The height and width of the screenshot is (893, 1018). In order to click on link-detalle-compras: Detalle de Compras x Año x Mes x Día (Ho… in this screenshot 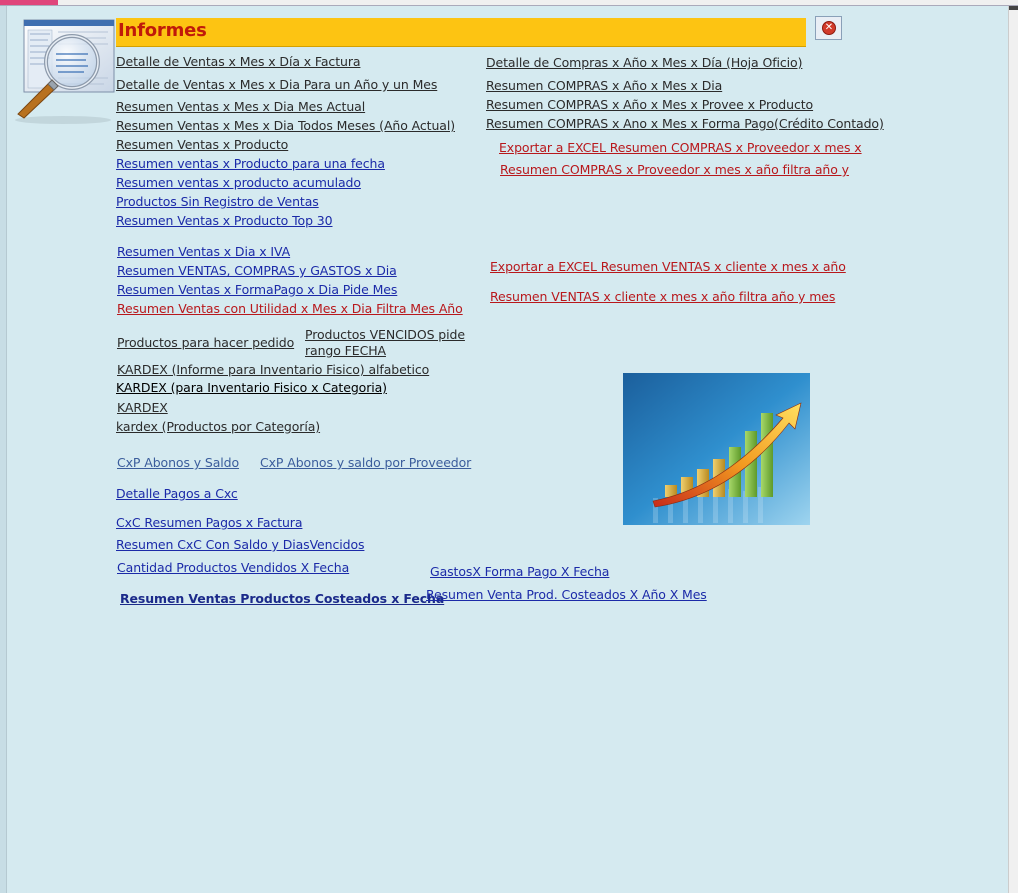, I will do `click(644, 63)`.